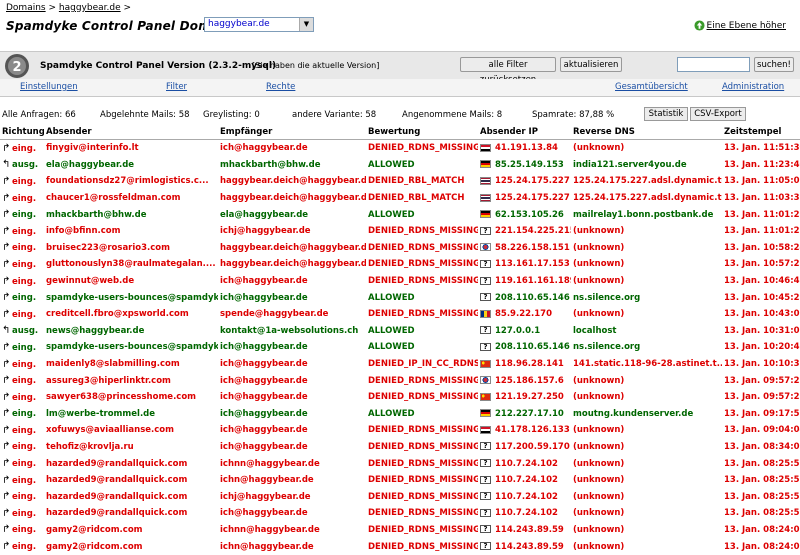 This screenshot has width=800, height=555. What do you see at coordinates (292, 165) in the screenshot?
I see `recipient-cell: mhackbarth@bhw.de` at bounding box center [292, 165].